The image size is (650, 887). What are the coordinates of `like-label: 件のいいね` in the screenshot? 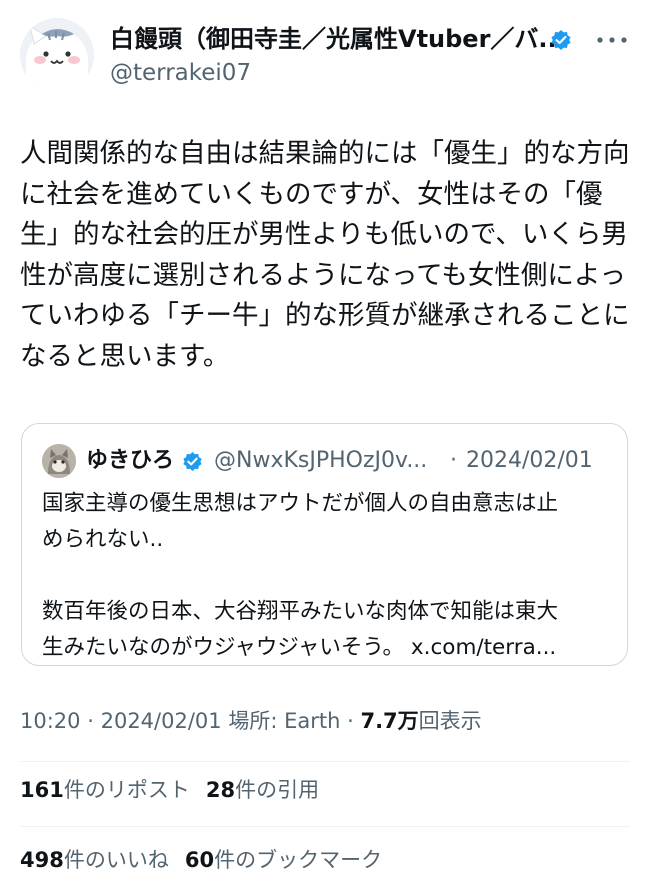 It's located at (116, 860).